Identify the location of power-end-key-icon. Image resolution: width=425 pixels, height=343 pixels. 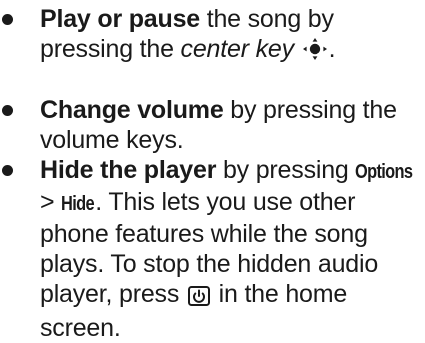
(198, 298).